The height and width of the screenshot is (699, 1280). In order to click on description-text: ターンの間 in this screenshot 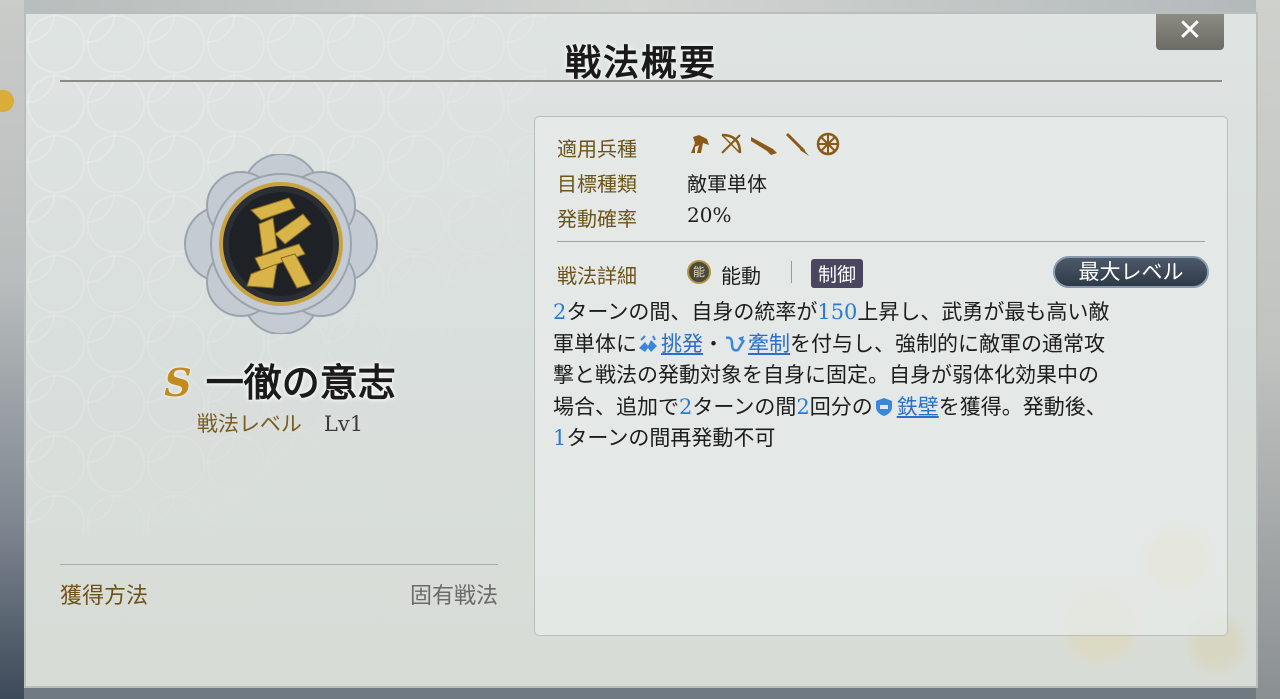, I will do `click(744, 406)`.